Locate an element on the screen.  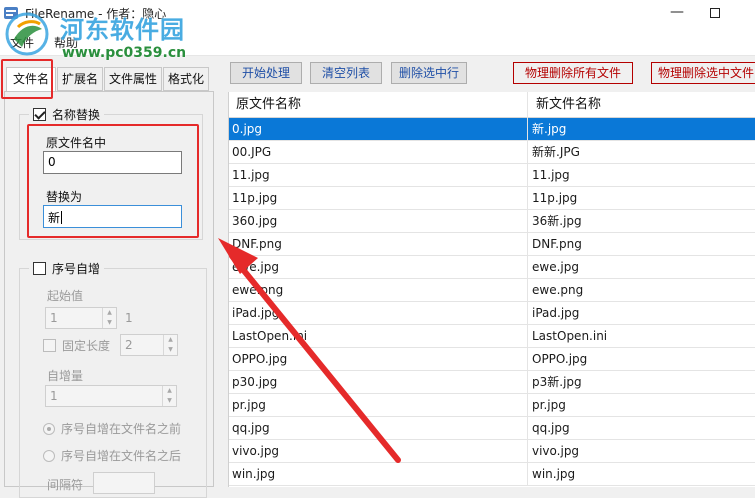
cell-original-name: LastOpen.ini is located at coordinates (378, 336).